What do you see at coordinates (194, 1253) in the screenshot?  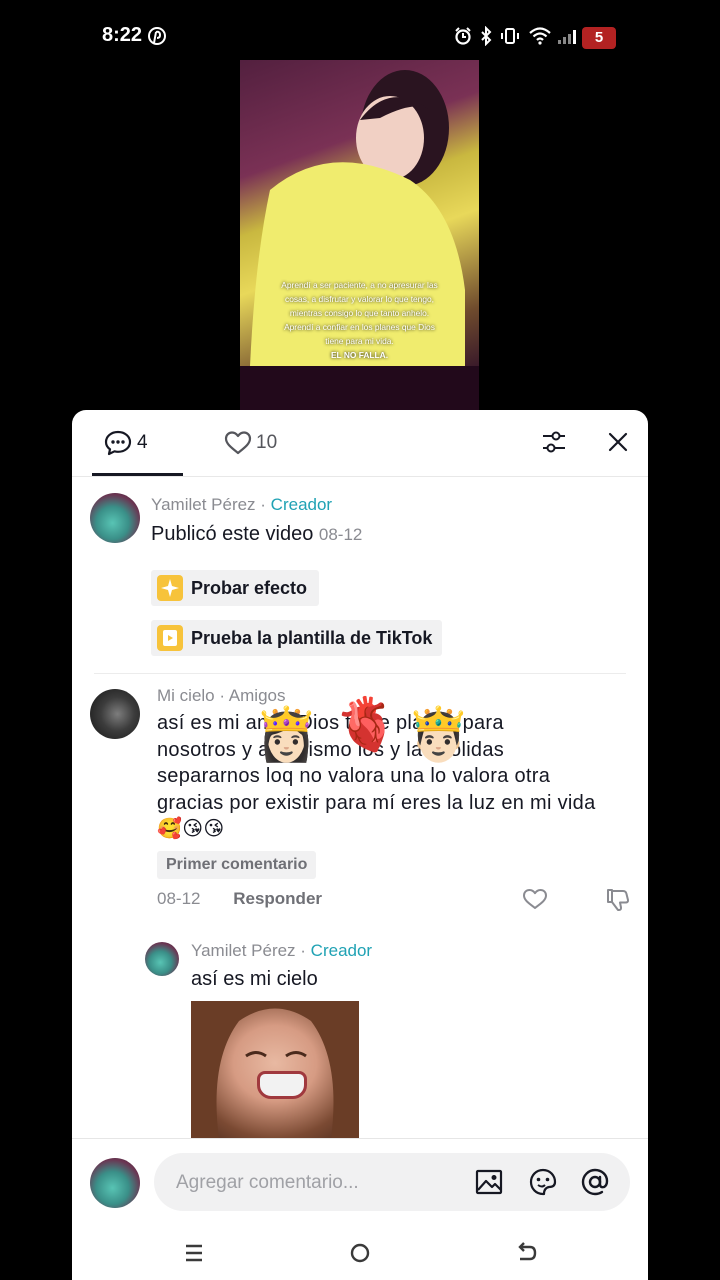 I see `menu-icon` at bounding box center [194, 1253].